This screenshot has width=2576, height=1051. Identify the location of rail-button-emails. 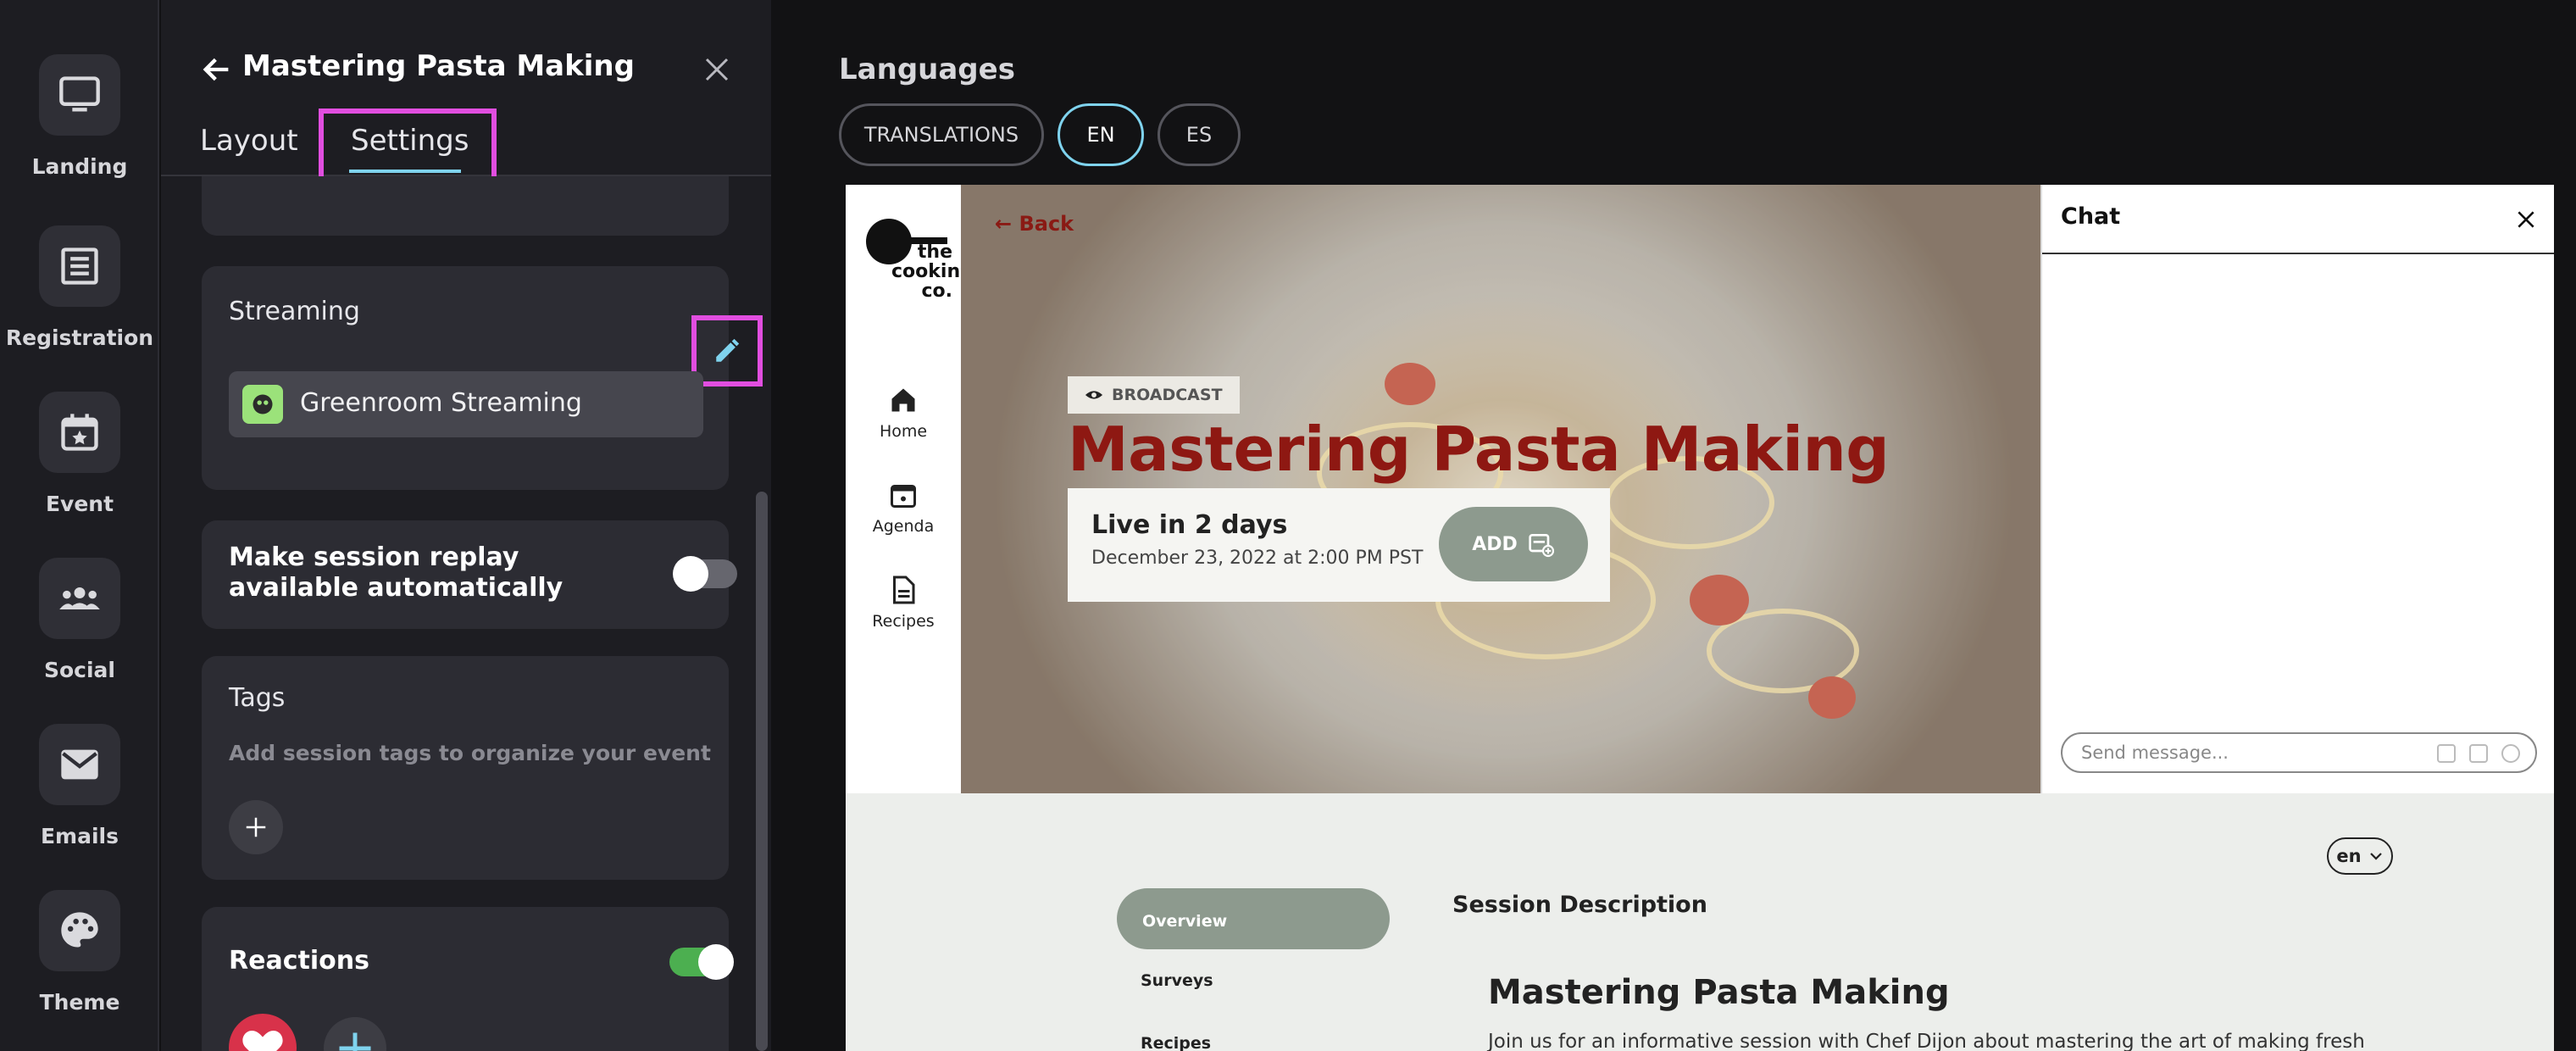
(79, 764).